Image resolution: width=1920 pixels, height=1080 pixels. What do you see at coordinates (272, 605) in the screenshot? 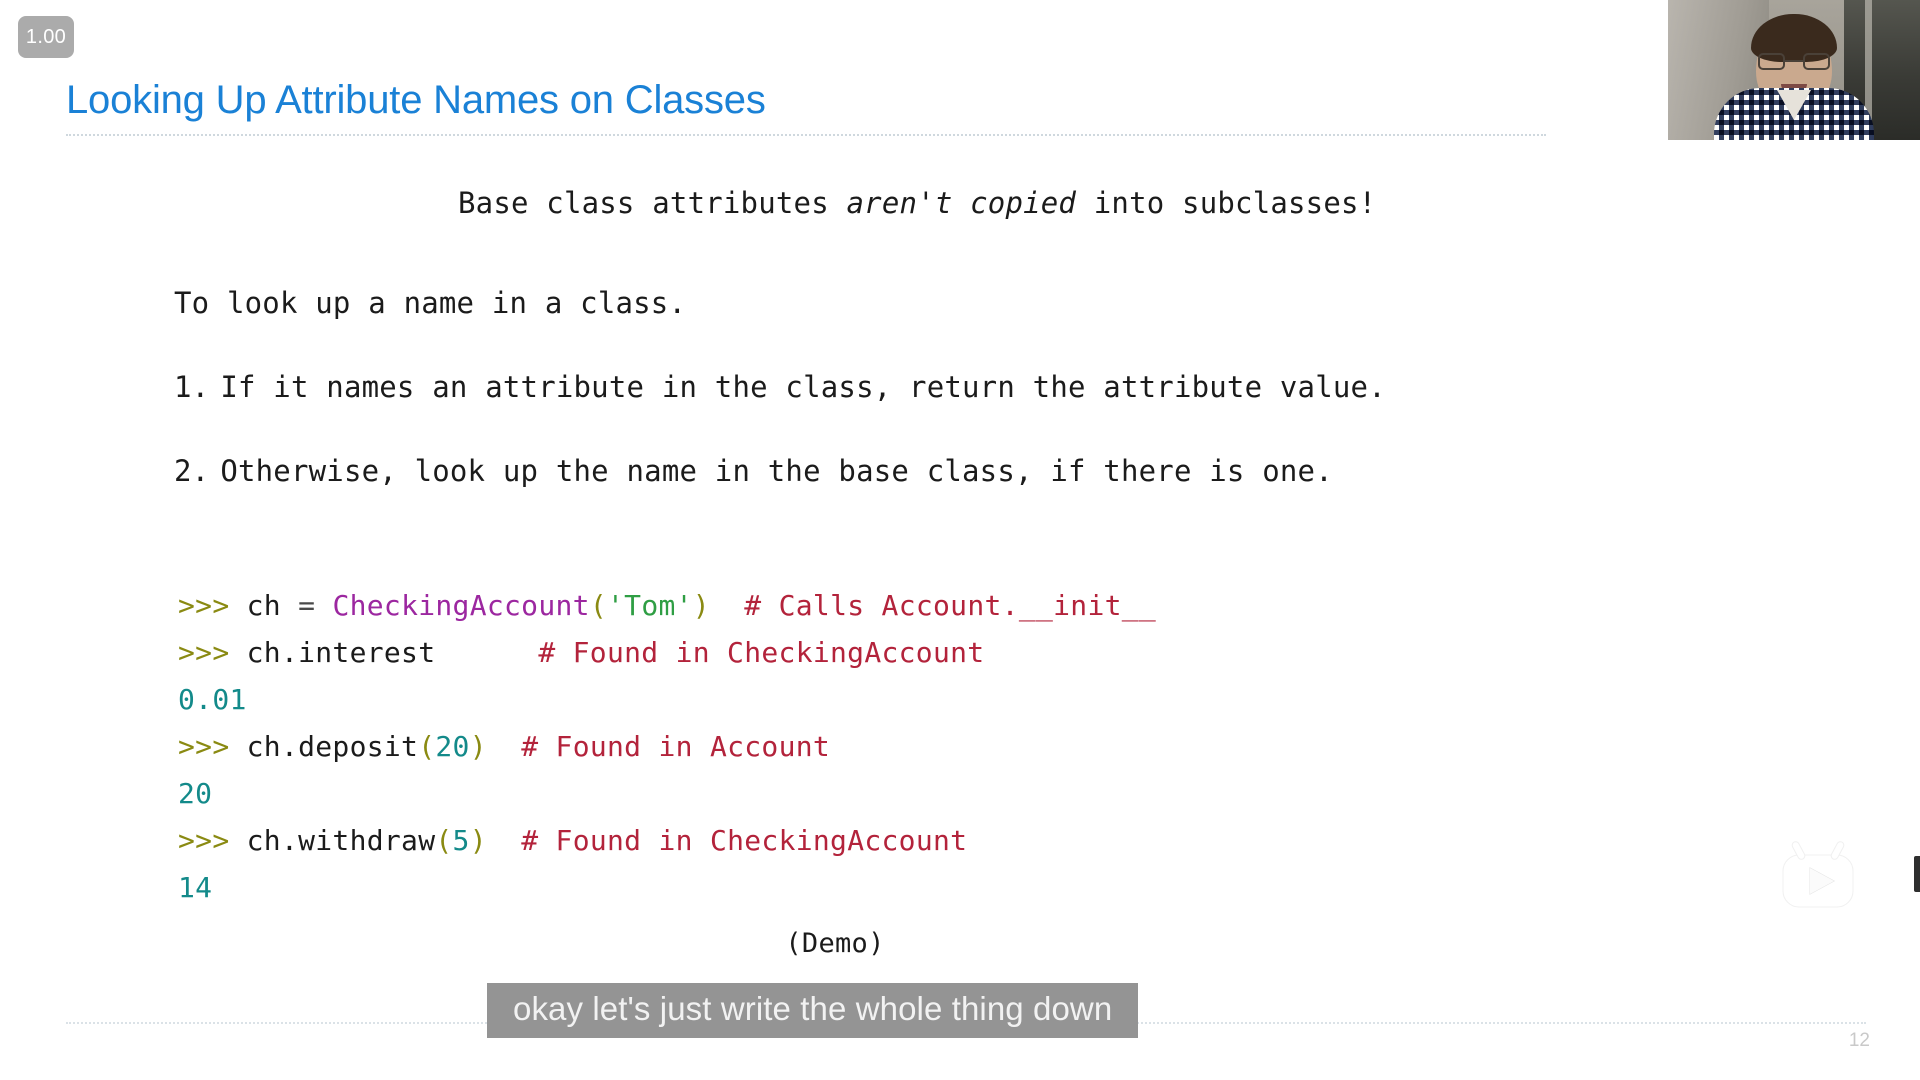
I see `code-token: ch` at bounding box center [272, 605].